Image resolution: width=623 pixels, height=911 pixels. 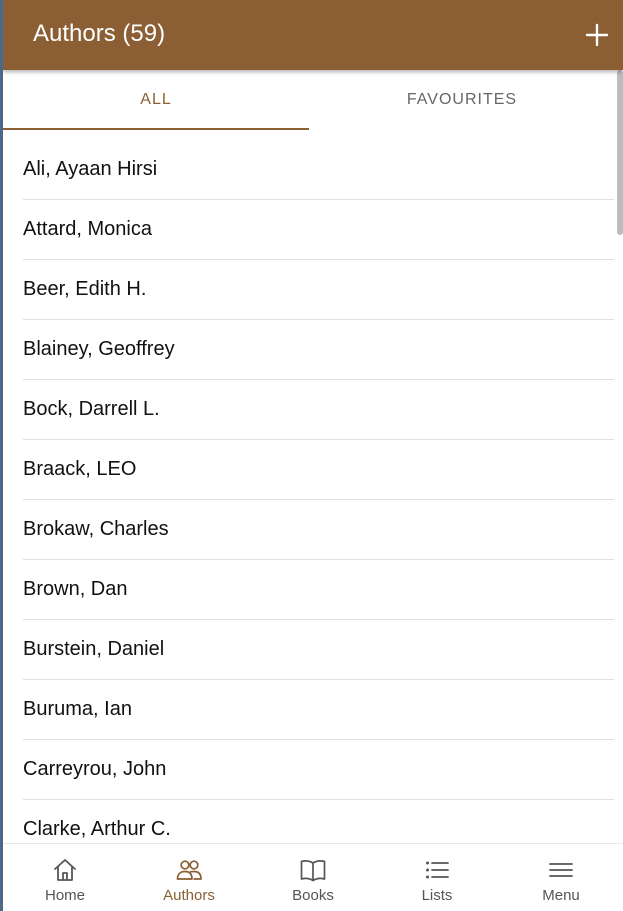 What do you see at coordinates (318, 170) in the screenshot?
I see `author-item: Ali, Ayaan Hirsi` at bounding box center [318, 170].